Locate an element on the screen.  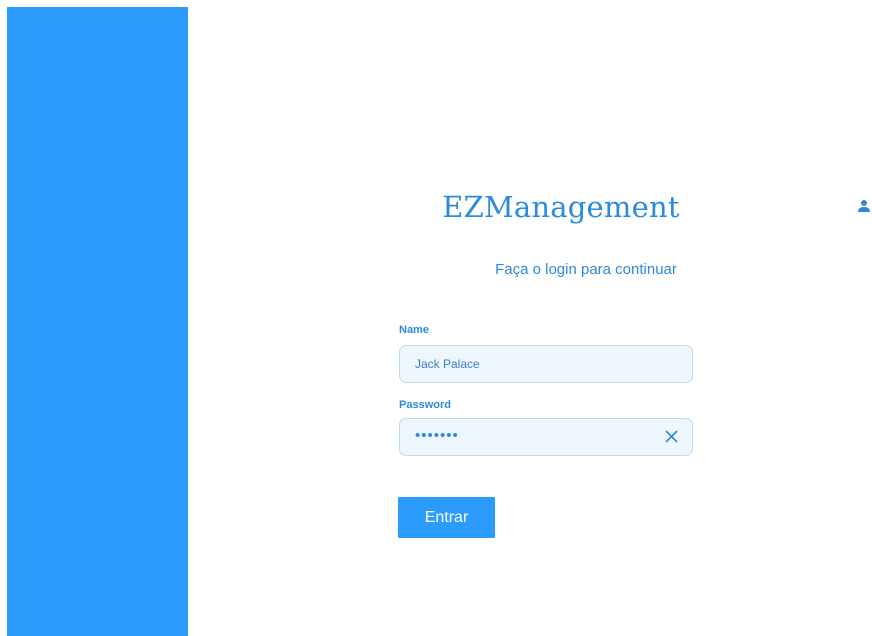
password-label: Password is located at coordinates (425, 405).